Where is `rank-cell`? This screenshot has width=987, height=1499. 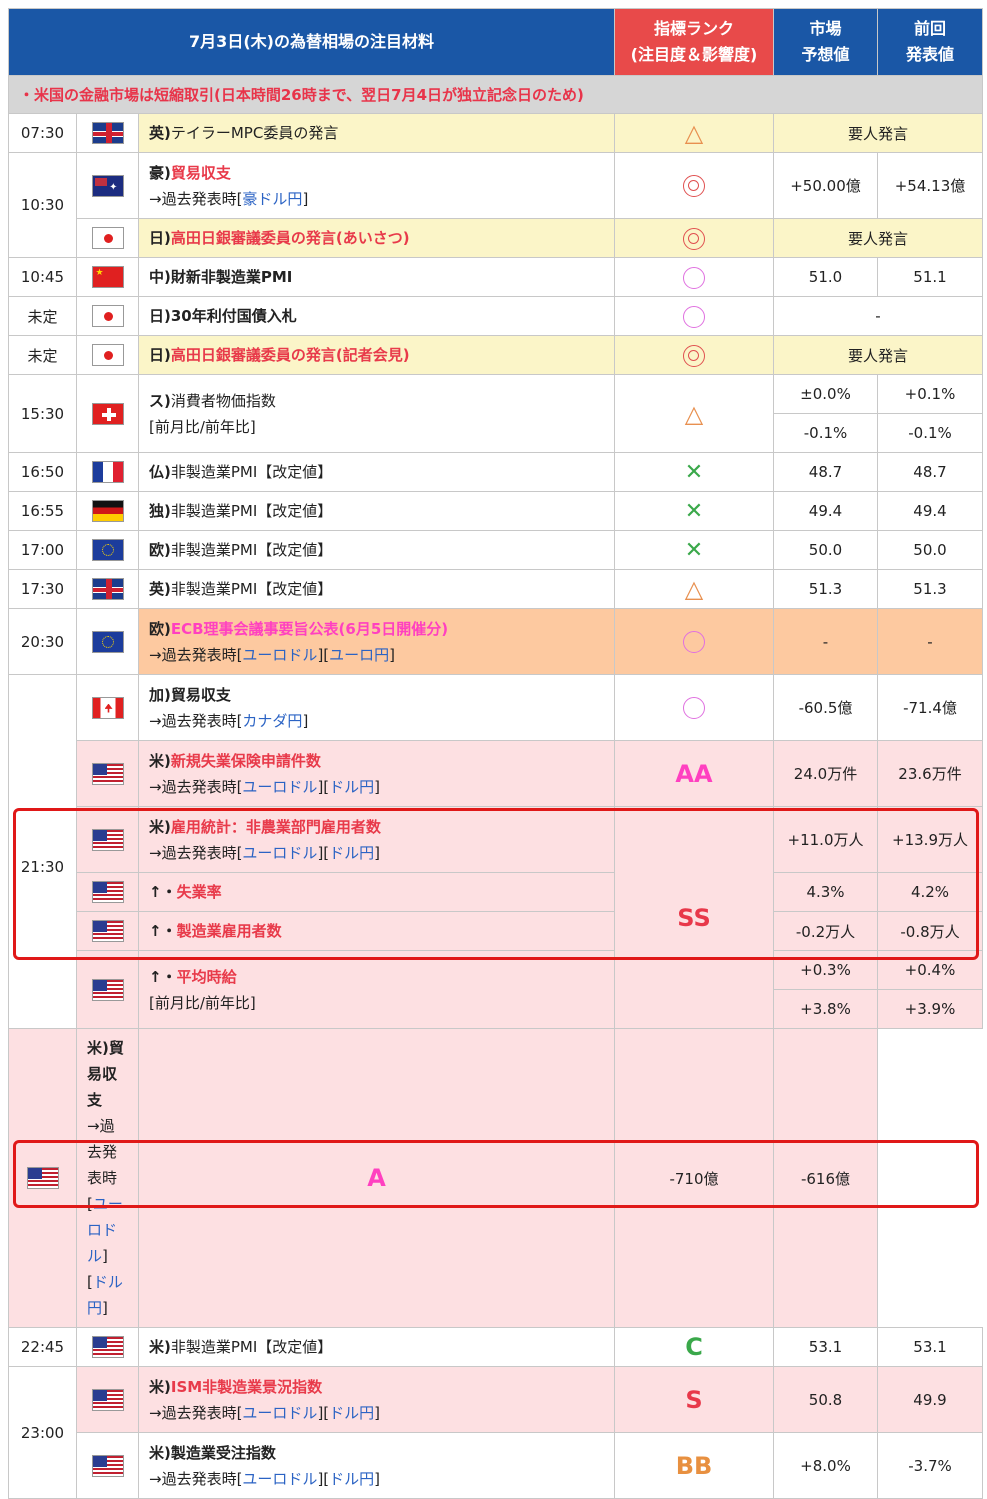 rank-cell is located at coordinates (694, 316).